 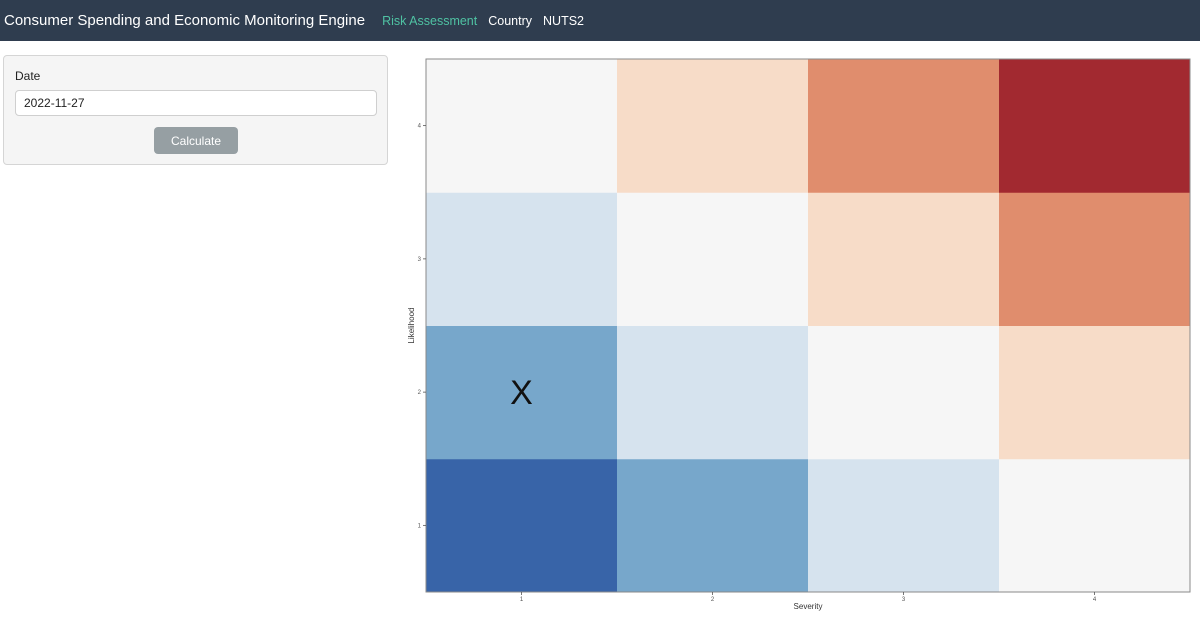 What do you see at coordinates (904, 600) in the screenshot?
I see `x-tick-label: 3` at bounding box center [904, 600].